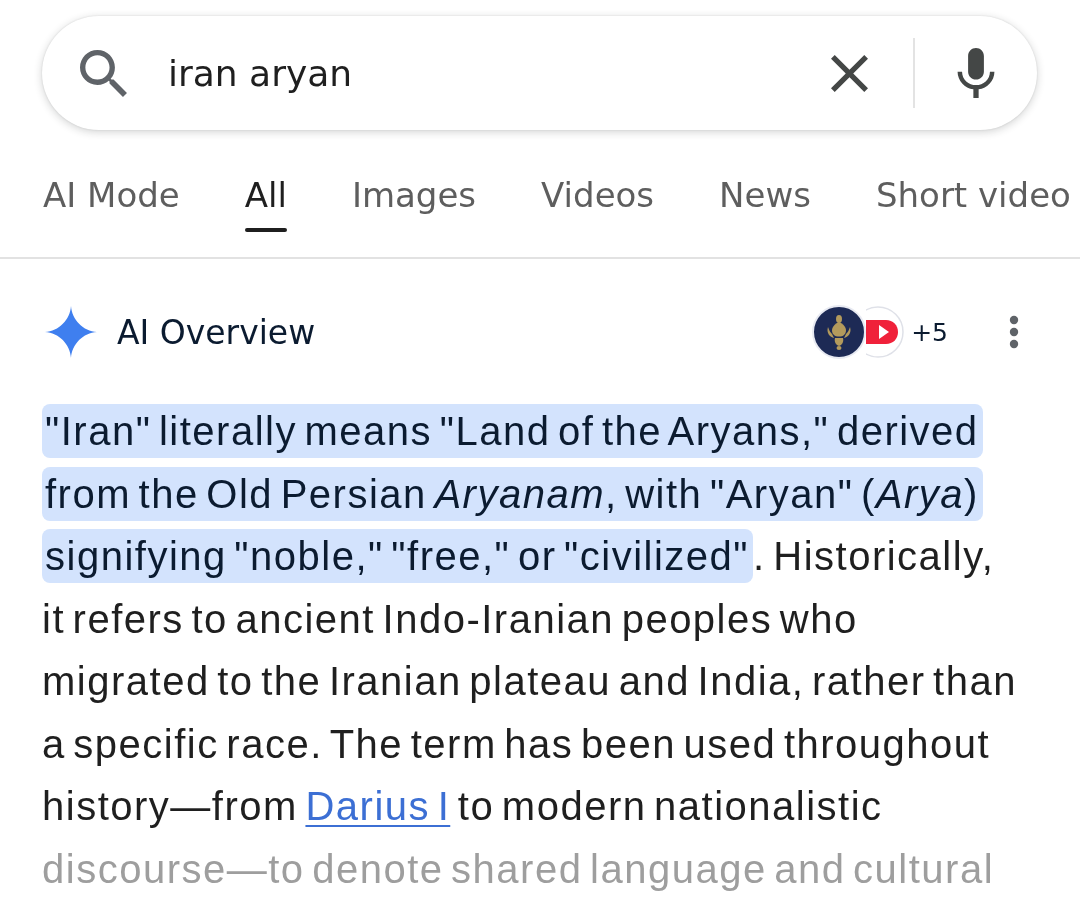 This screenshot has height=908, width=1080. Describe the element at coordinates (103, 73) in the screenshot. I see `search-icon` at that location.